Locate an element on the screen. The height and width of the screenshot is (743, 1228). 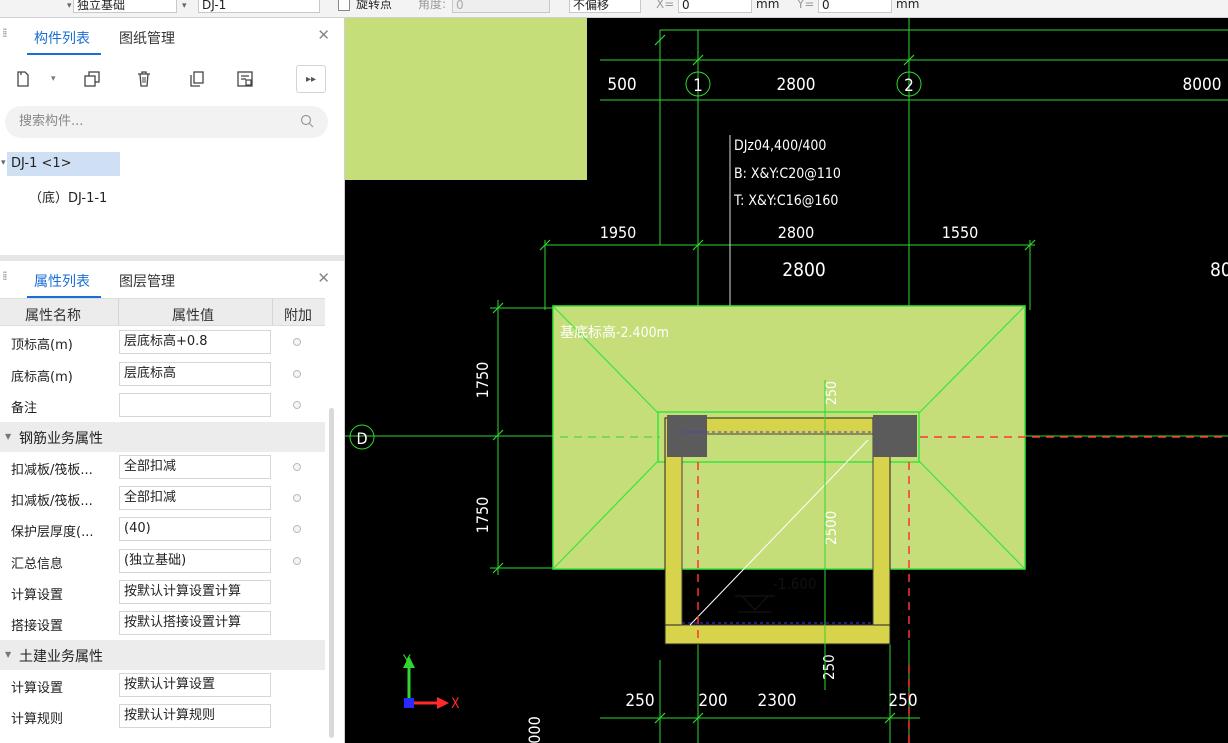
tree-item-dj1: DJ-1 <1> is located at coordinates (41, 163).